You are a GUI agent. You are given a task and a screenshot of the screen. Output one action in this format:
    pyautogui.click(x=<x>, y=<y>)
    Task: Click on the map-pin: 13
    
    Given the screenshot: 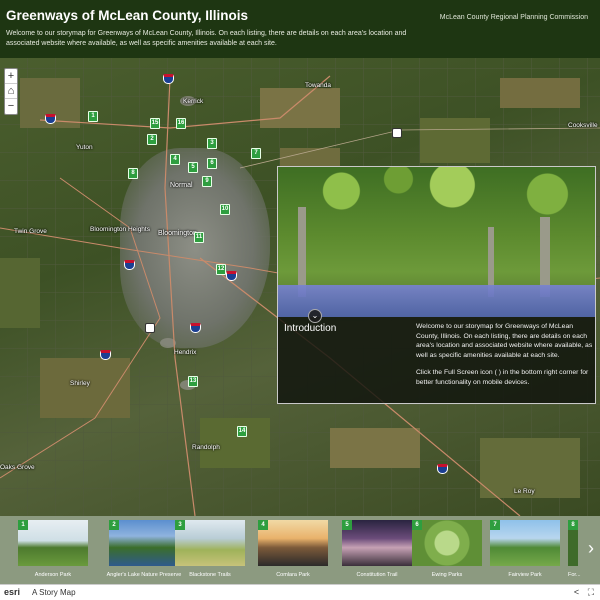 What is the action you would take?
    pyautogui.click(x=193, y=381)
    